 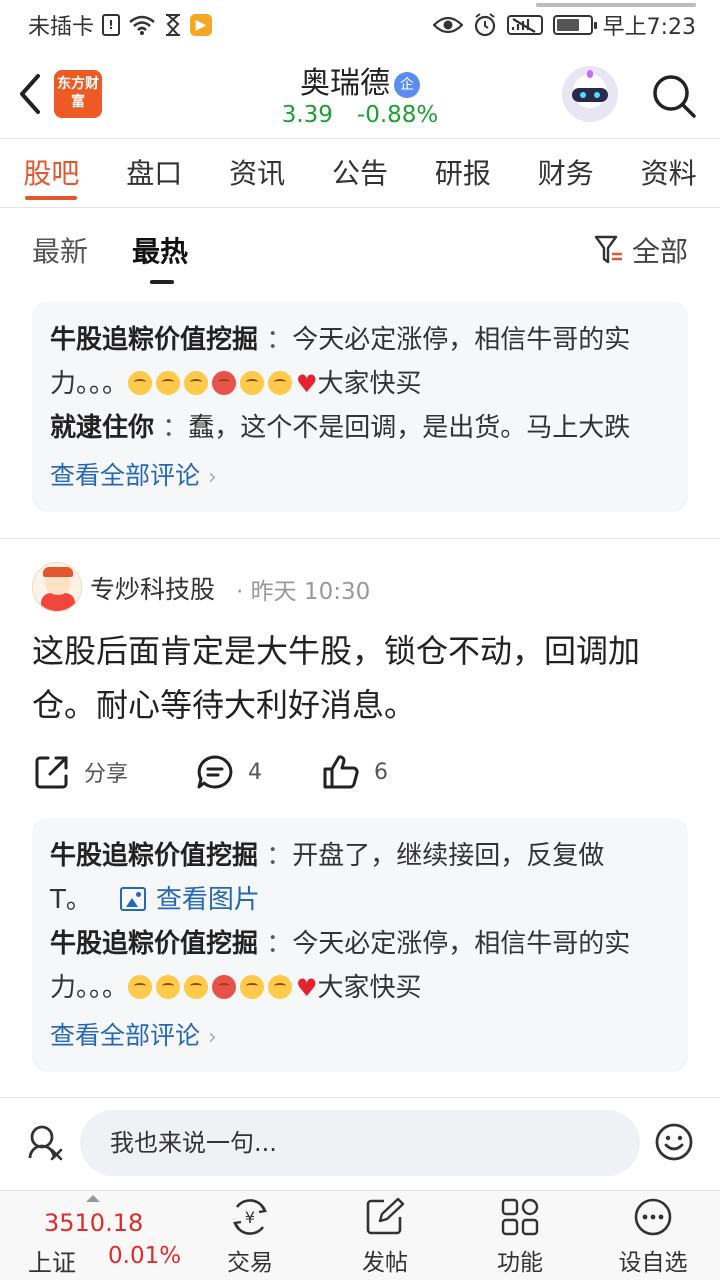 I want to click on stock-header: 东方财富 奥瑞德企 3.39 -0.88%, so click(x=360, y=94).